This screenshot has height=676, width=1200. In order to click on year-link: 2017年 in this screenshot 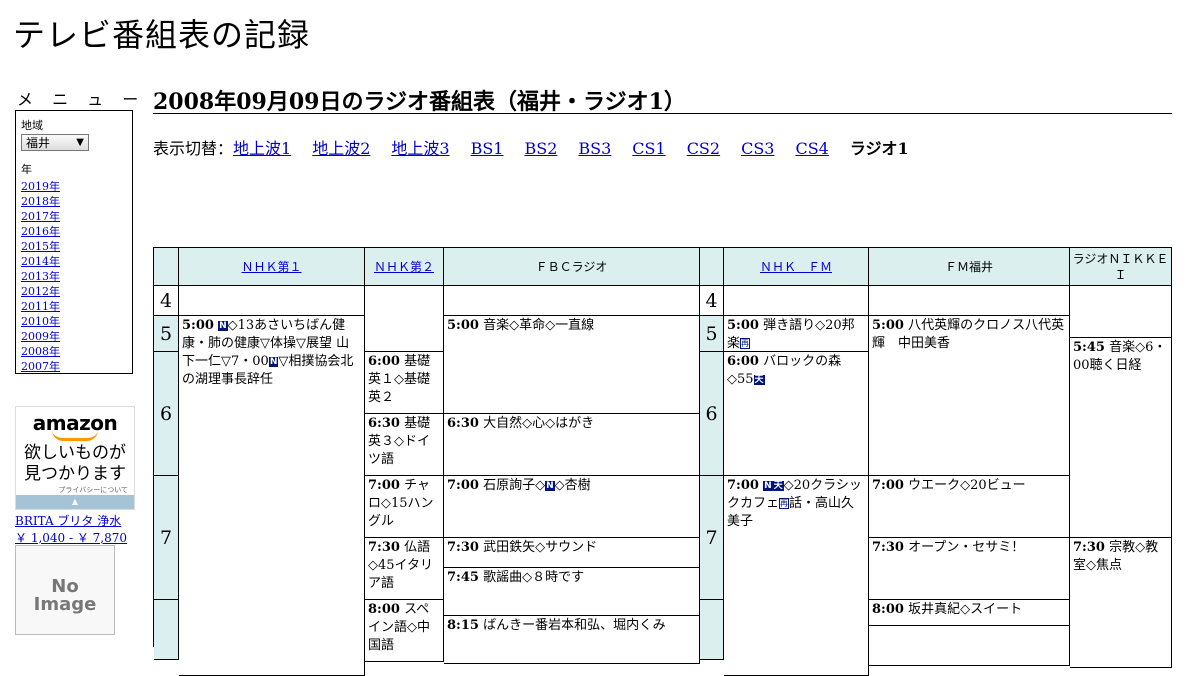, I will do `click(40, 216)`.